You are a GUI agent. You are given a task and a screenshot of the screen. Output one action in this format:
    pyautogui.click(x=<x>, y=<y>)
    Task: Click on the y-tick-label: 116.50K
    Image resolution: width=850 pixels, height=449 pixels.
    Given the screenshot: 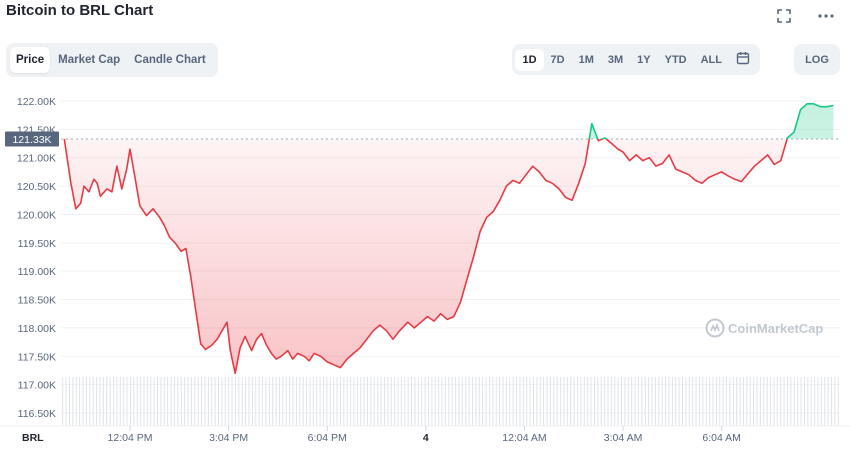 What is the action you would take?
    pyautogui.click(x=37, y=414)
    